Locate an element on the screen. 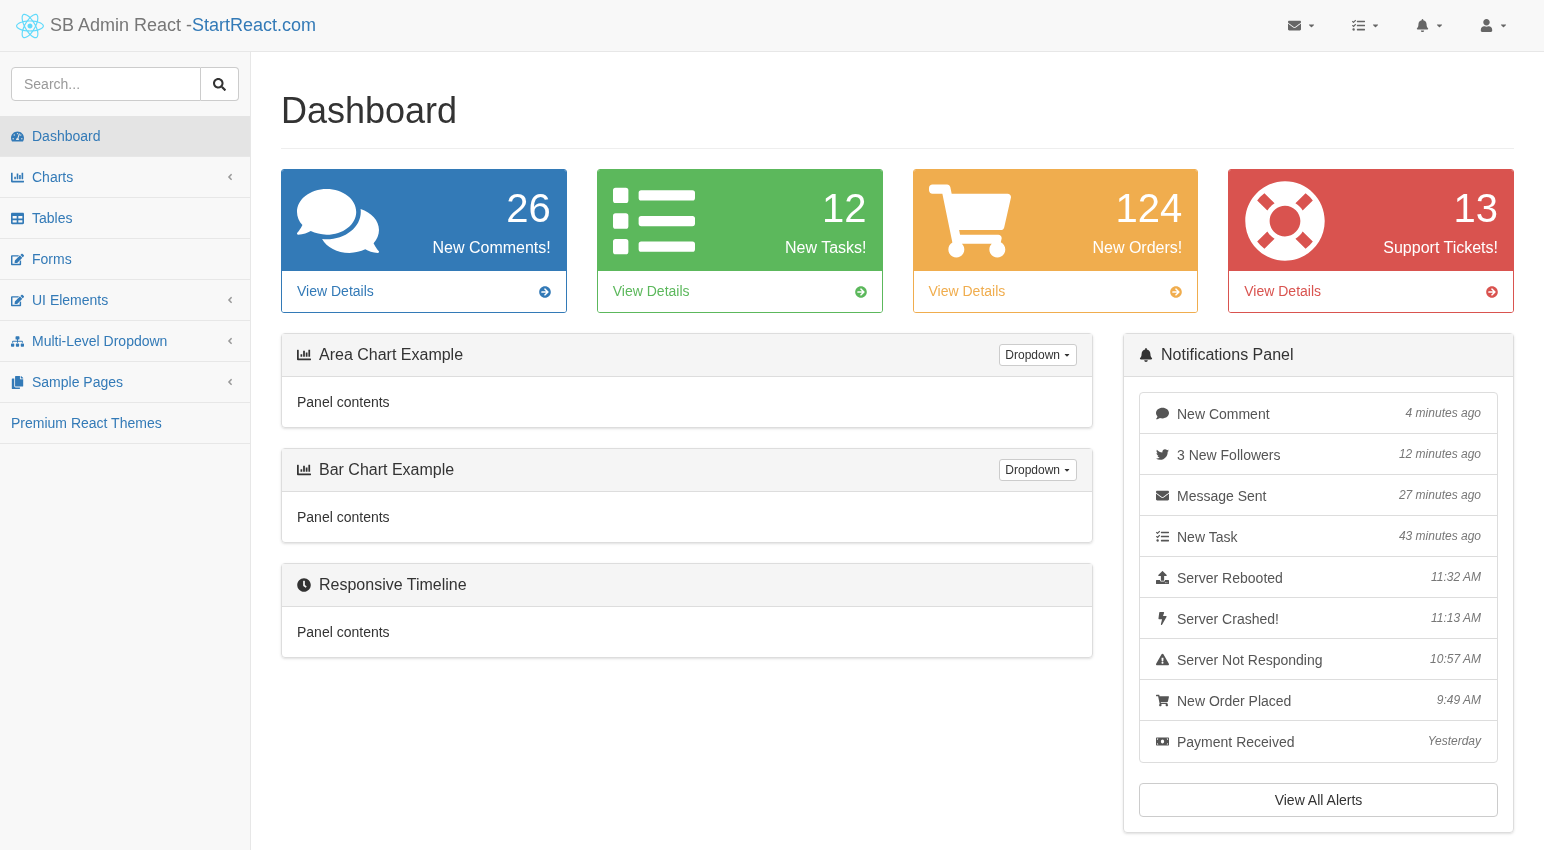 The width and height of the screenshot is (1544, 850). sidebar-item: Dashboard is located at coordinates (125, 136).